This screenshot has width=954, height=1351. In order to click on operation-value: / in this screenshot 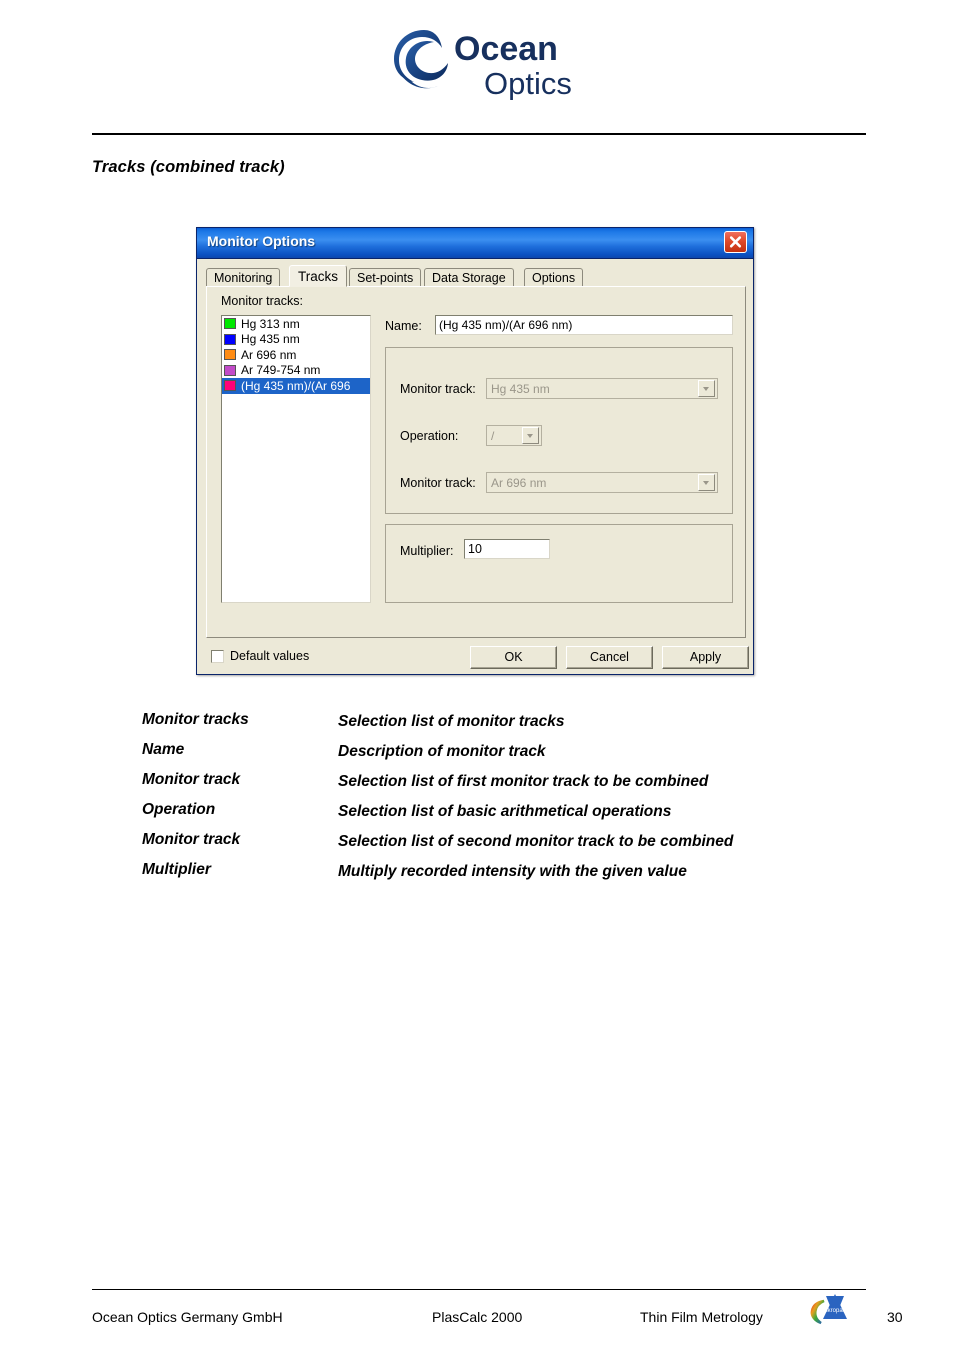, I will do `click(493, 435)`.